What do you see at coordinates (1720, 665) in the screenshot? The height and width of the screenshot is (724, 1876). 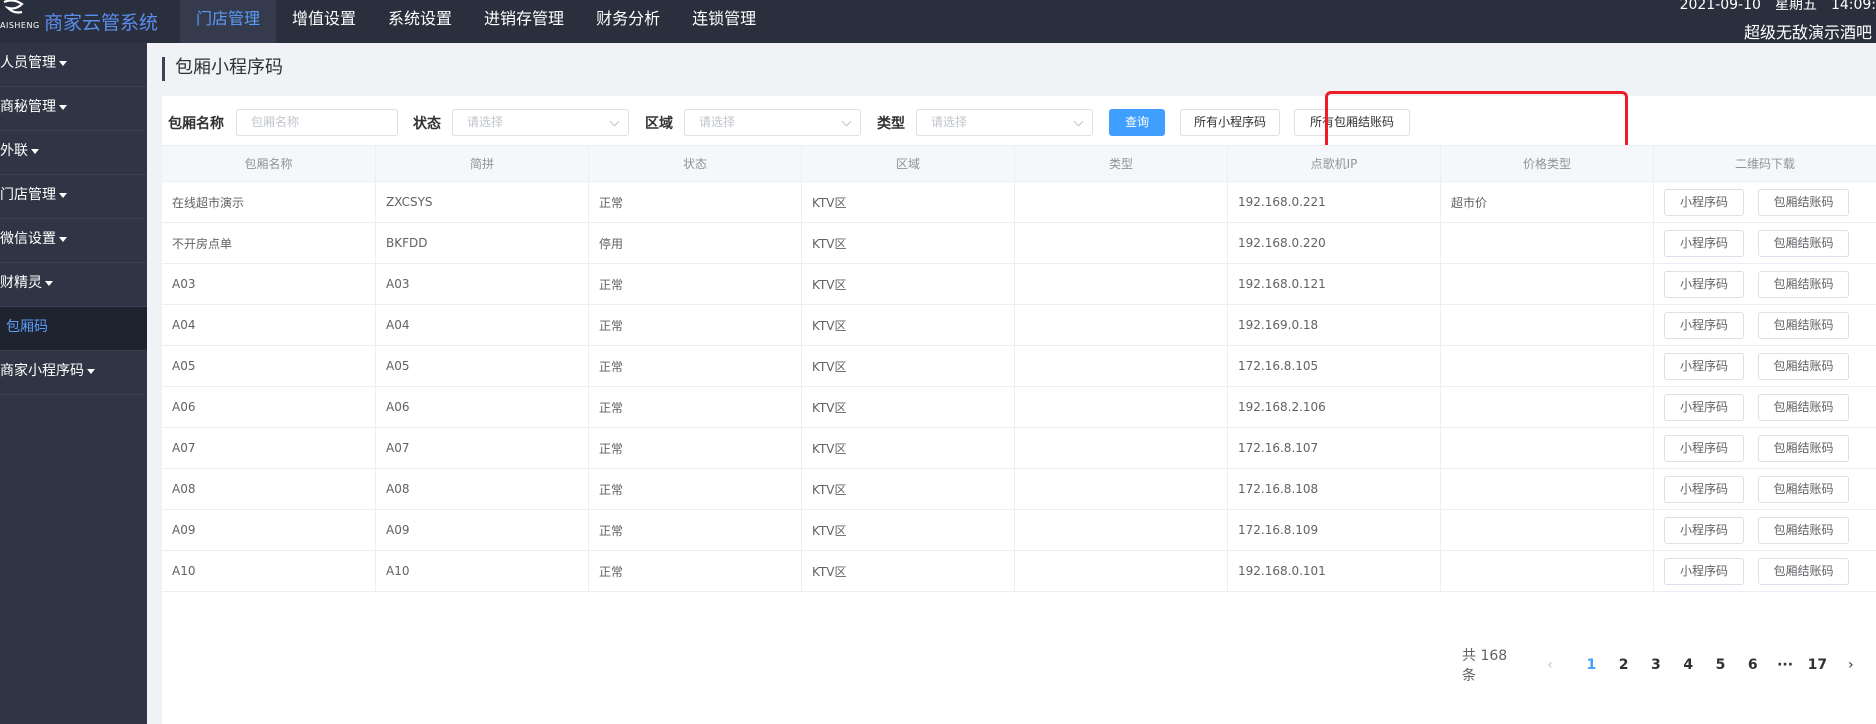 I see `page-number: 5` at bounding box center [1720, 665].